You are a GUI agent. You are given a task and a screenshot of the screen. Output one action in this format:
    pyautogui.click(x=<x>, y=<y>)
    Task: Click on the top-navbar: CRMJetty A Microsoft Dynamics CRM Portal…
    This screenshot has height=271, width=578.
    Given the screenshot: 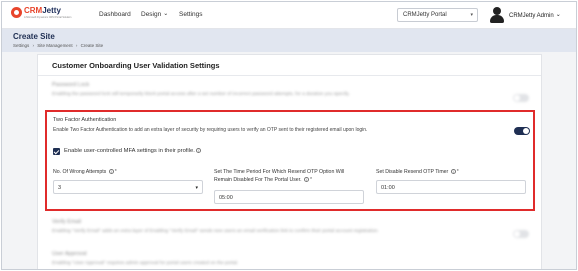 What is the action you would take?
    pyautogui.click(x=289, y=15)
    